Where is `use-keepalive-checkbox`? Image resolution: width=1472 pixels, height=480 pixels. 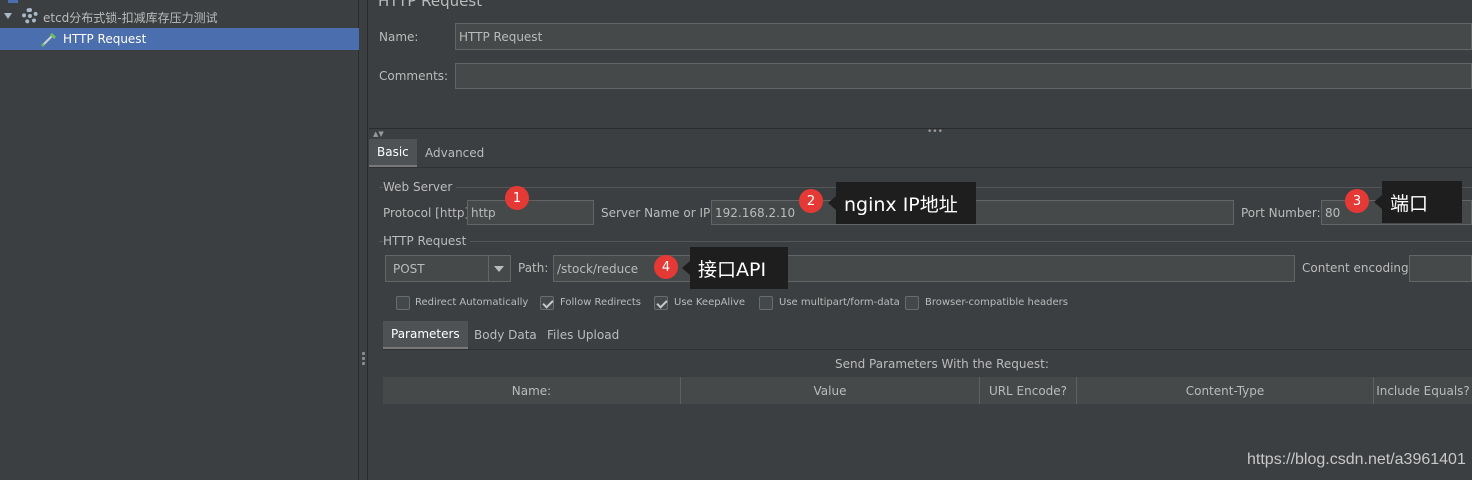
use-keepalive-checkbox is located at coordinates (661, 303).